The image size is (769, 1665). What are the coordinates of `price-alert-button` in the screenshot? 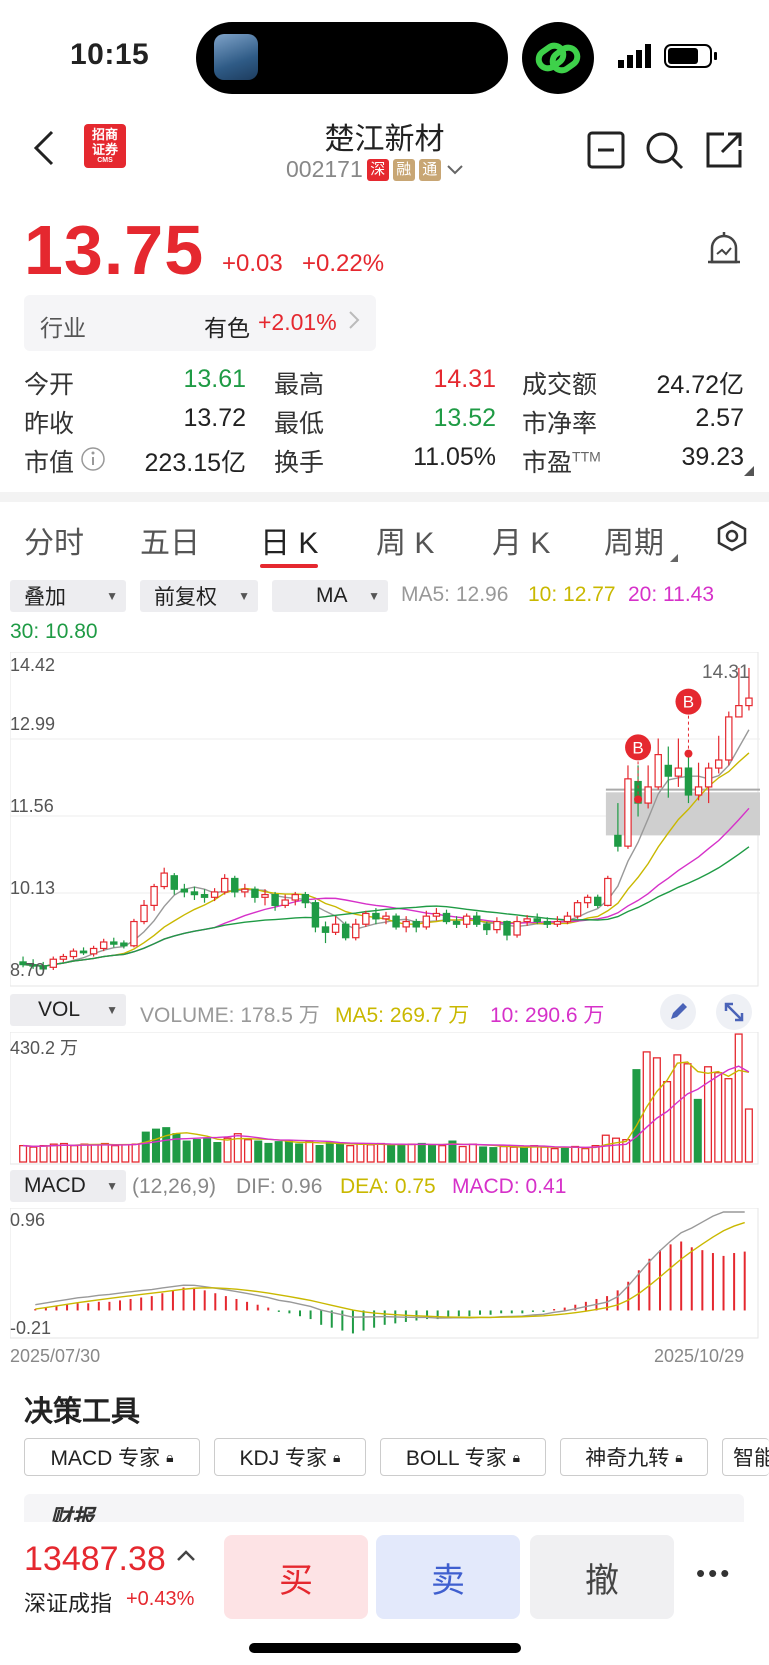 It's located at (724, 253).